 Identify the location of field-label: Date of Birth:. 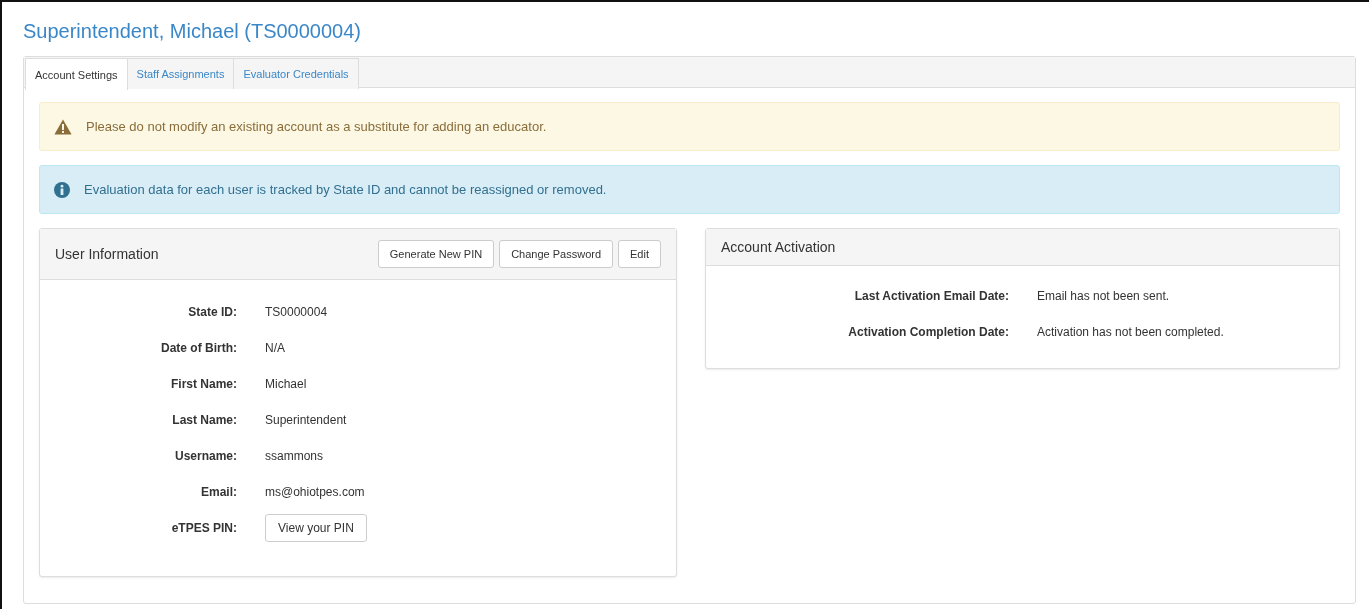
(199, 348).